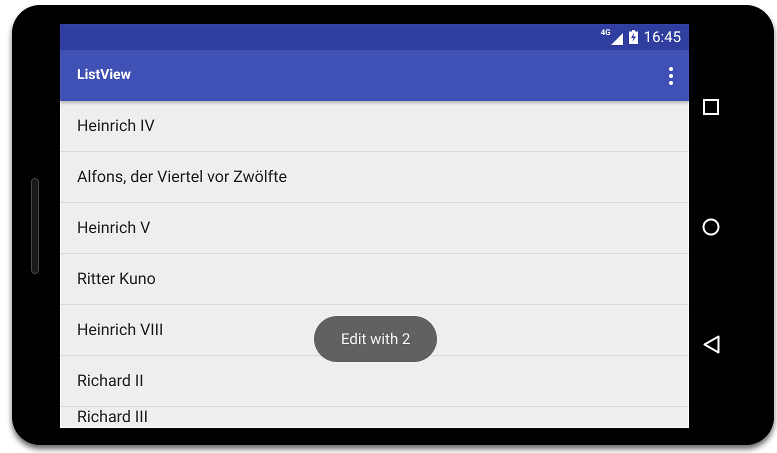  Describe the element at coordinates (711, 107) in the screenshot. I see `recents-button` at that location.